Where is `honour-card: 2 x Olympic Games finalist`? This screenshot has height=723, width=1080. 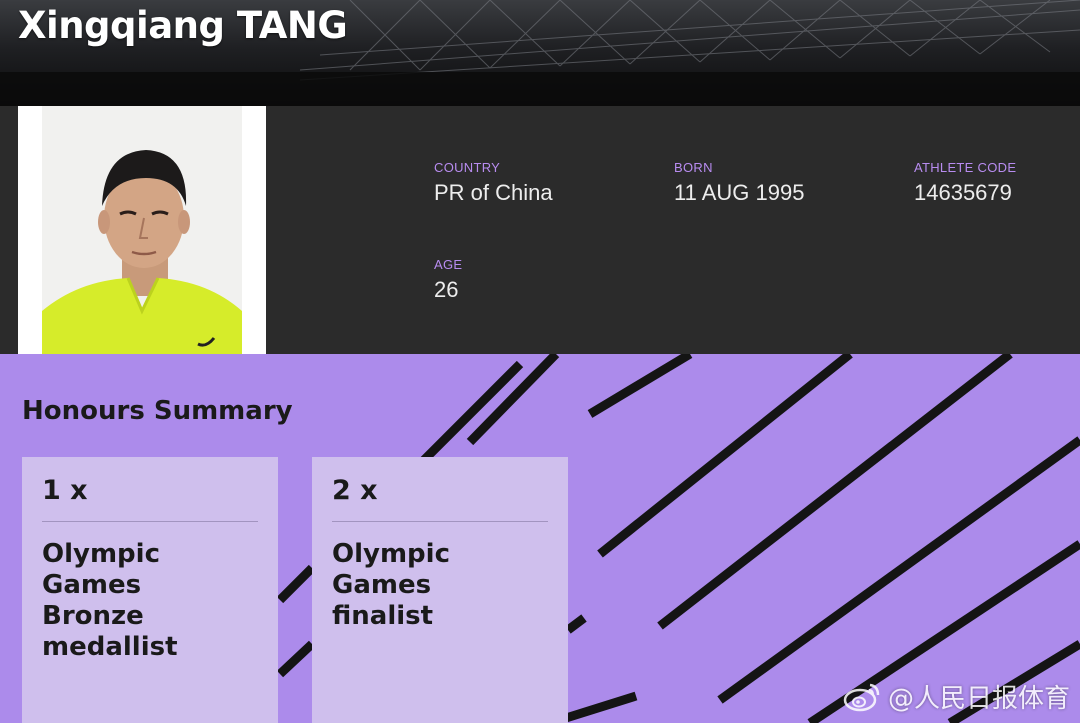 honour-card: 2 x Olympic Games finalist is located at coordinates (440, 590).